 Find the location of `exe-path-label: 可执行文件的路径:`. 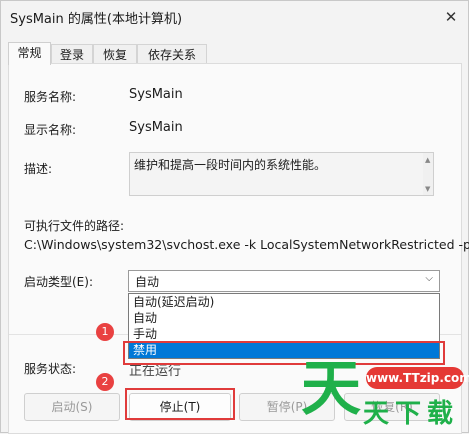

exe-path-label: 可执行文件的路径: is located at coordinates (74, 226).